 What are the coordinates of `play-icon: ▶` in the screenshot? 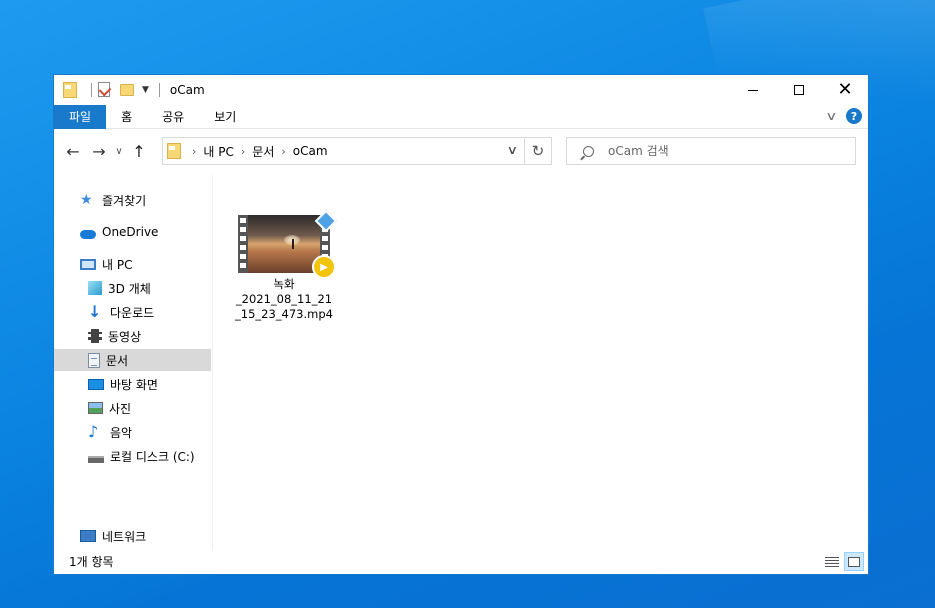 It's located at (324, 267).